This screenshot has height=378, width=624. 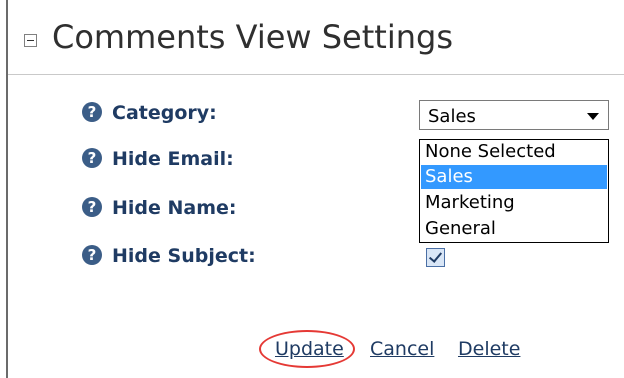 I want to click on dropdown-option-marketing: Marketing, so click(x=514, y=203).